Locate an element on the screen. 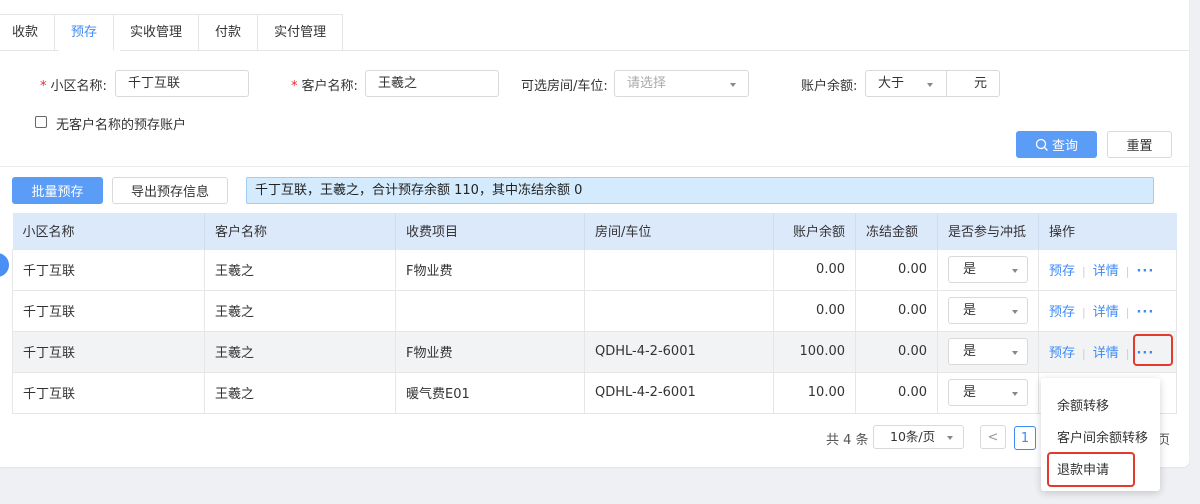 The width and height of the screenshot is (1200, 504). tab-receipt: 收款 is located at coordinates (28, 32).